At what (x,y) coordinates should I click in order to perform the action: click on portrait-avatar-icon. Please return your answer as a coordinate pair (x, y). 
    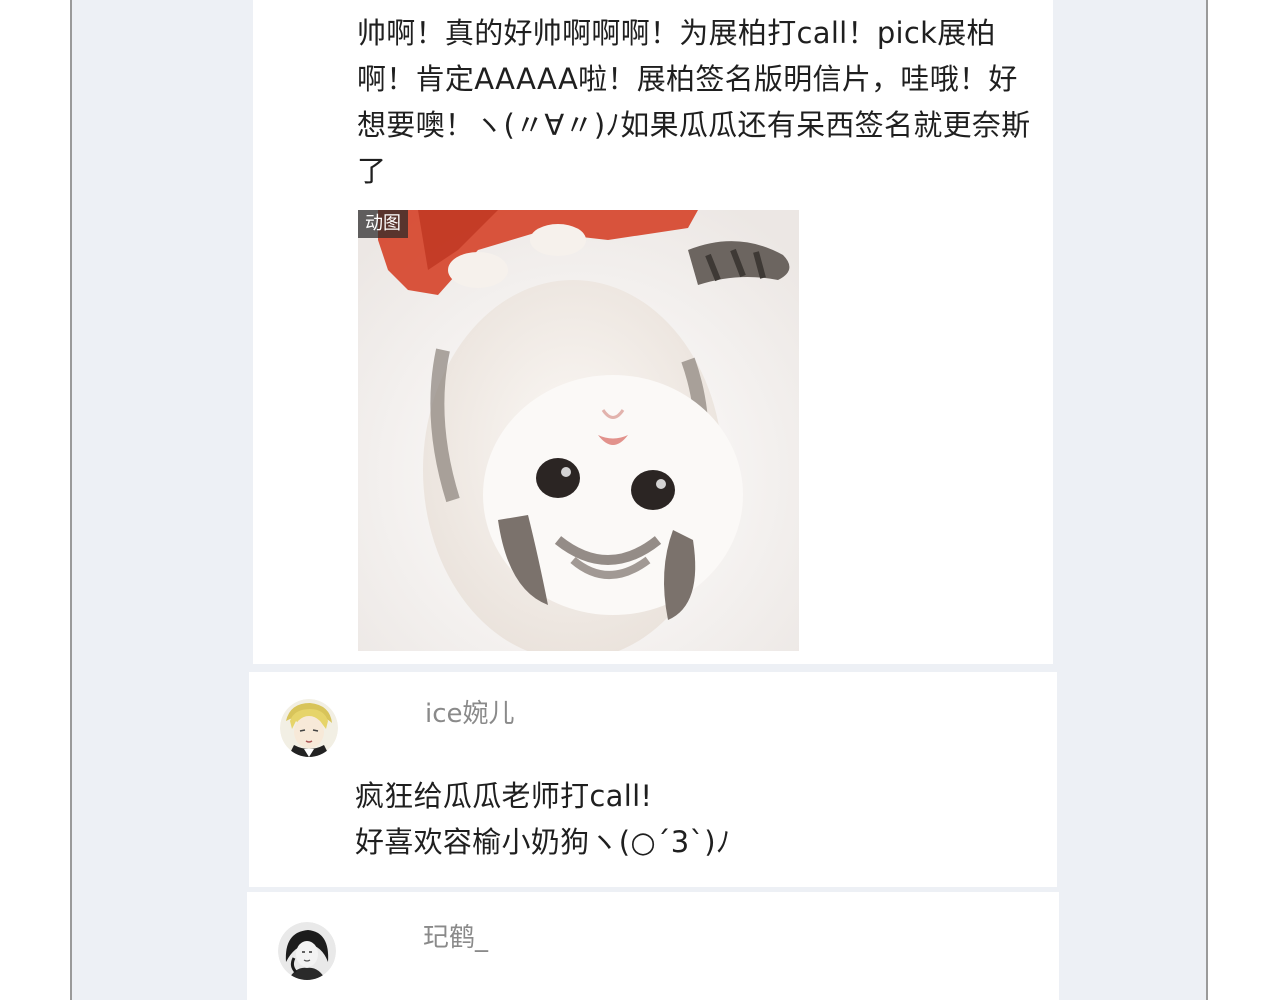
    Looking at the image, I should click on (307, 951).